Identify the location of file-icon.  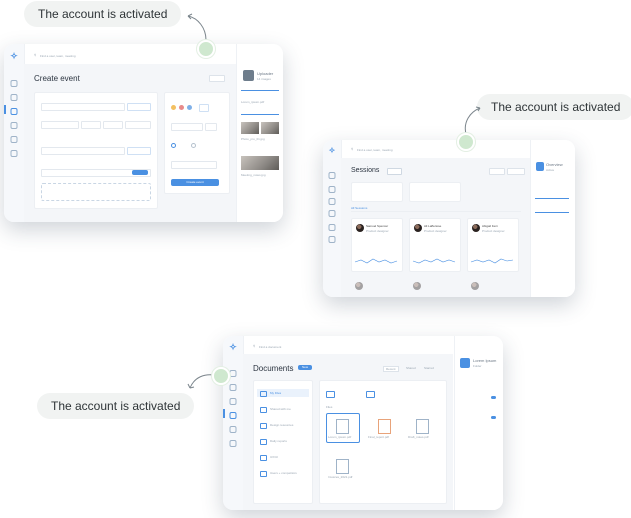
(384, 426).